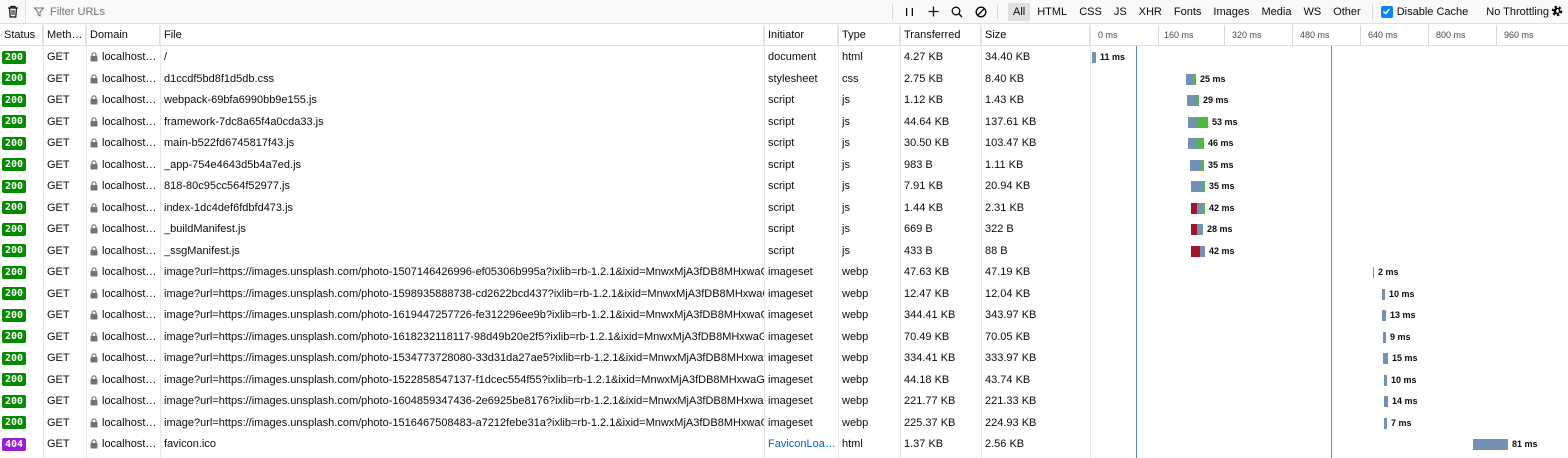 The width and height of the screenshot is (1568, 458). What do you see at coordinates (1120, 12) in the screenshot?
I see `filter-js-button: JS` at bounding box center [1120, 12].